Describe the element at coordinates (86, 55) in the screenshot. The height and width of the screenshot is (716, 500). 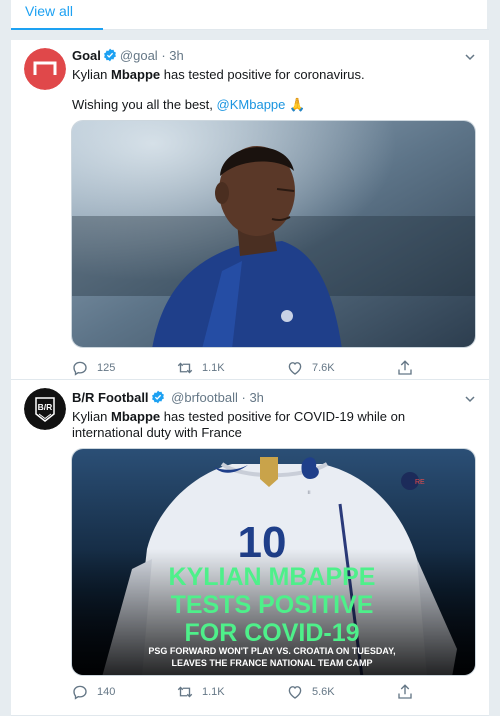
I see `display-name: Goal` at that location.